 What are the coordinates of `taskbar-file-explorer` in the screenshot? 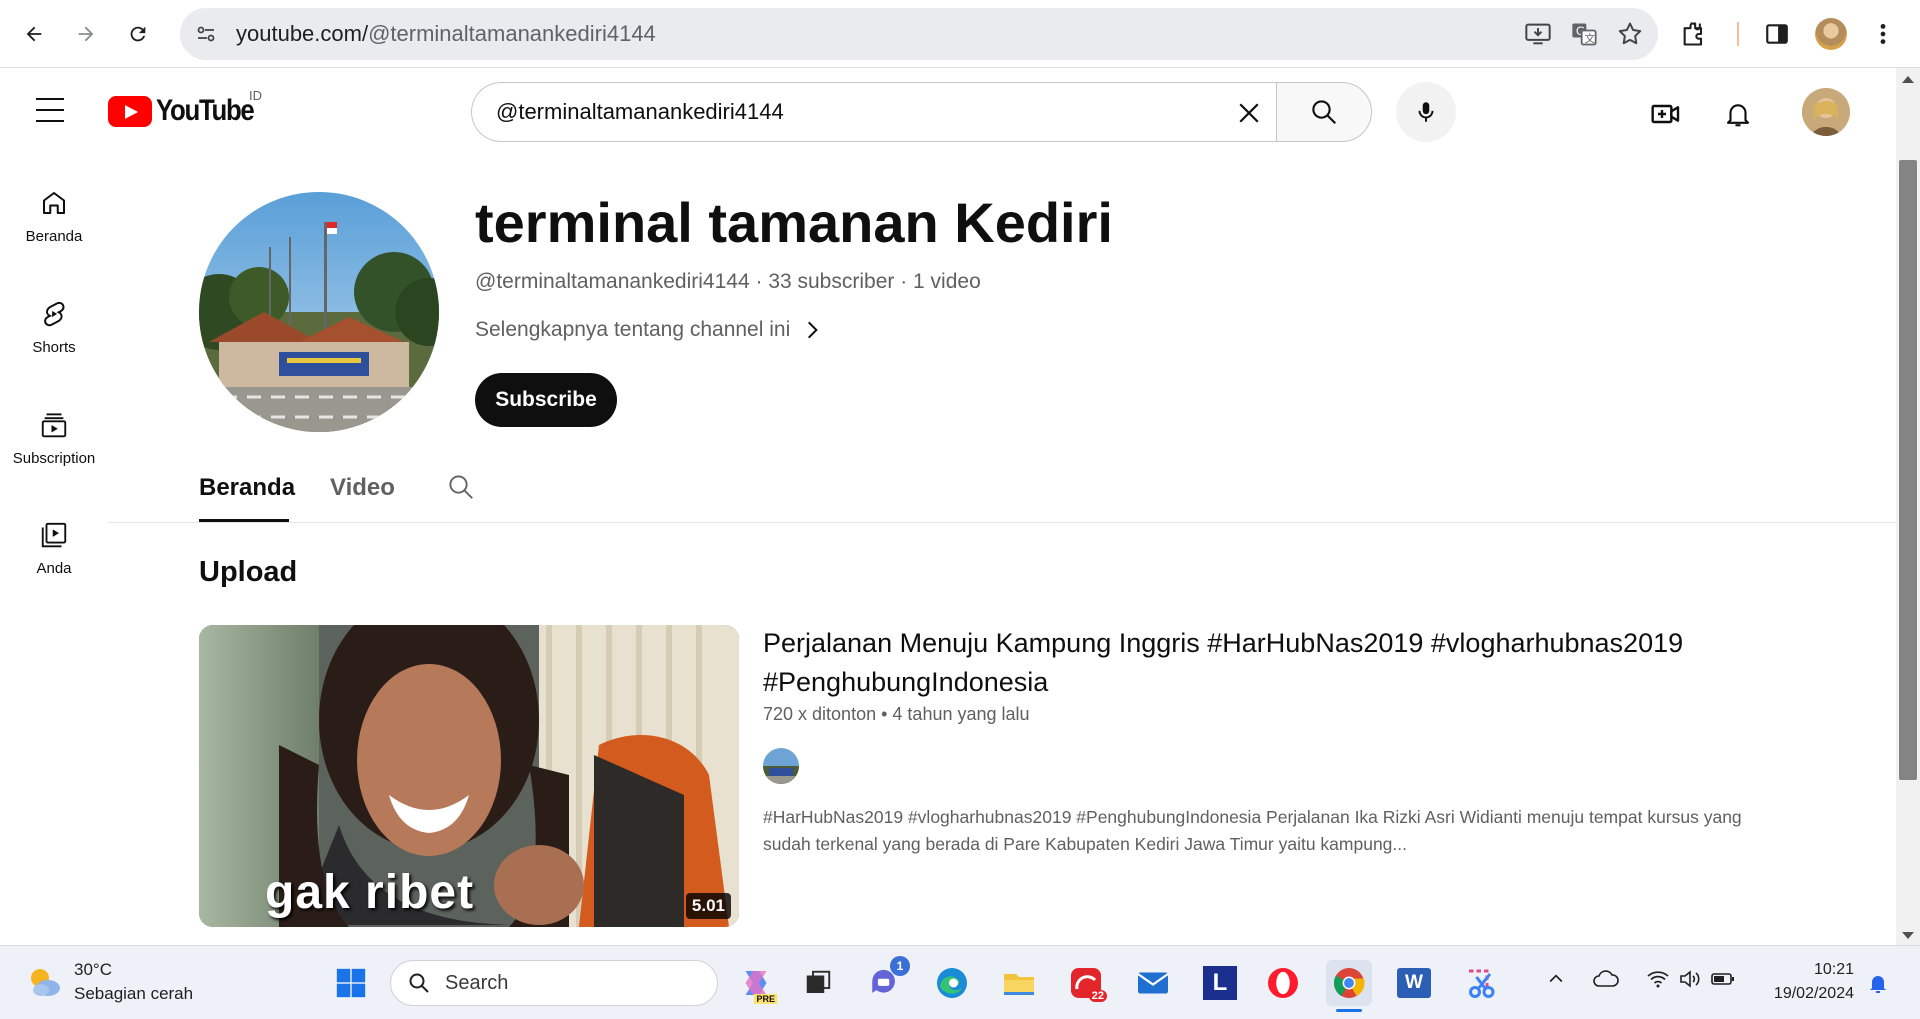 It's located at (1019, 983).